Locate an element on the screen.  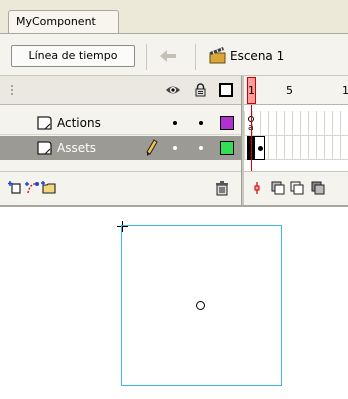
registration-point is located at coordinates (200, 305).